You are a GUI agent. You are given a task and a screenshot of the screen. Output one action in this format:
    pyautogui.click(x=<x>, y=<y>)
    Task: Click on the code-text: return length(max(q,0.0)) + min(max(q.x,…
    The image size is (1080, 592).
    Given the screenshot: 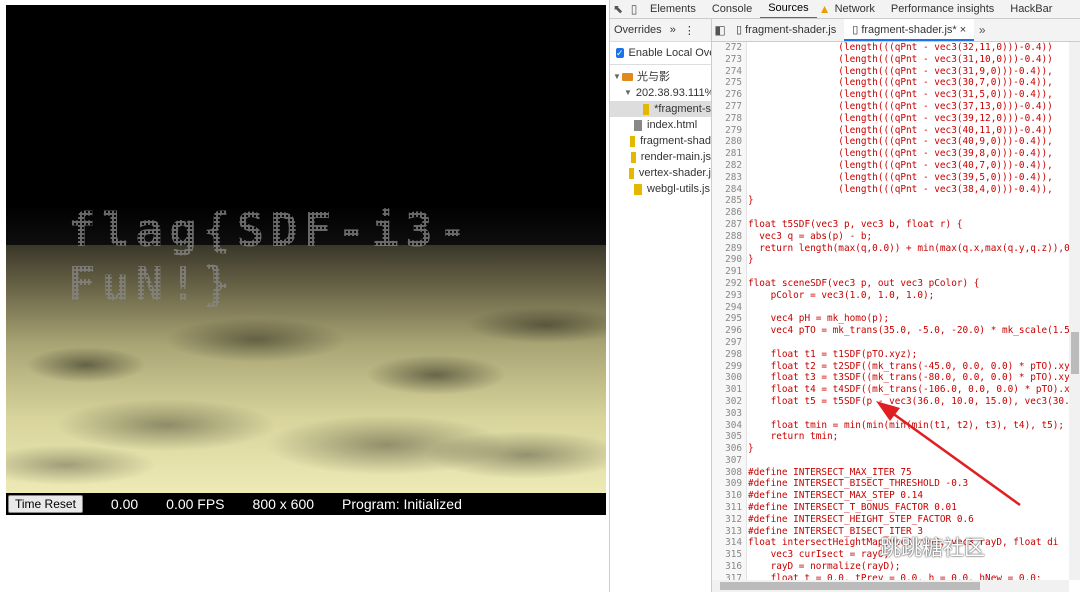 What is the action you would take?
    pyautogui.click(x=907, y=249)
    